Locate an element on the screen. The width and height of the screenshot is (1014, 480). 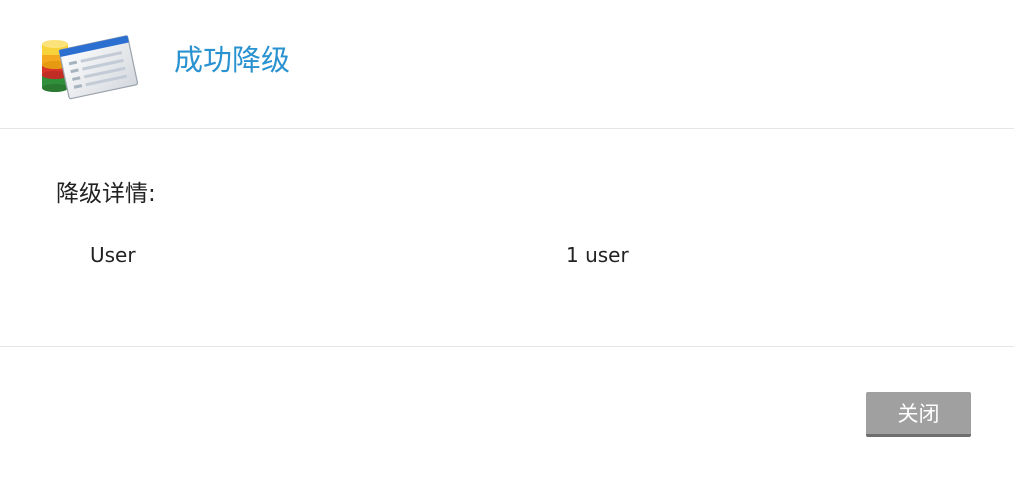
details-row: User 1 user is located at coordinates (507, 256).